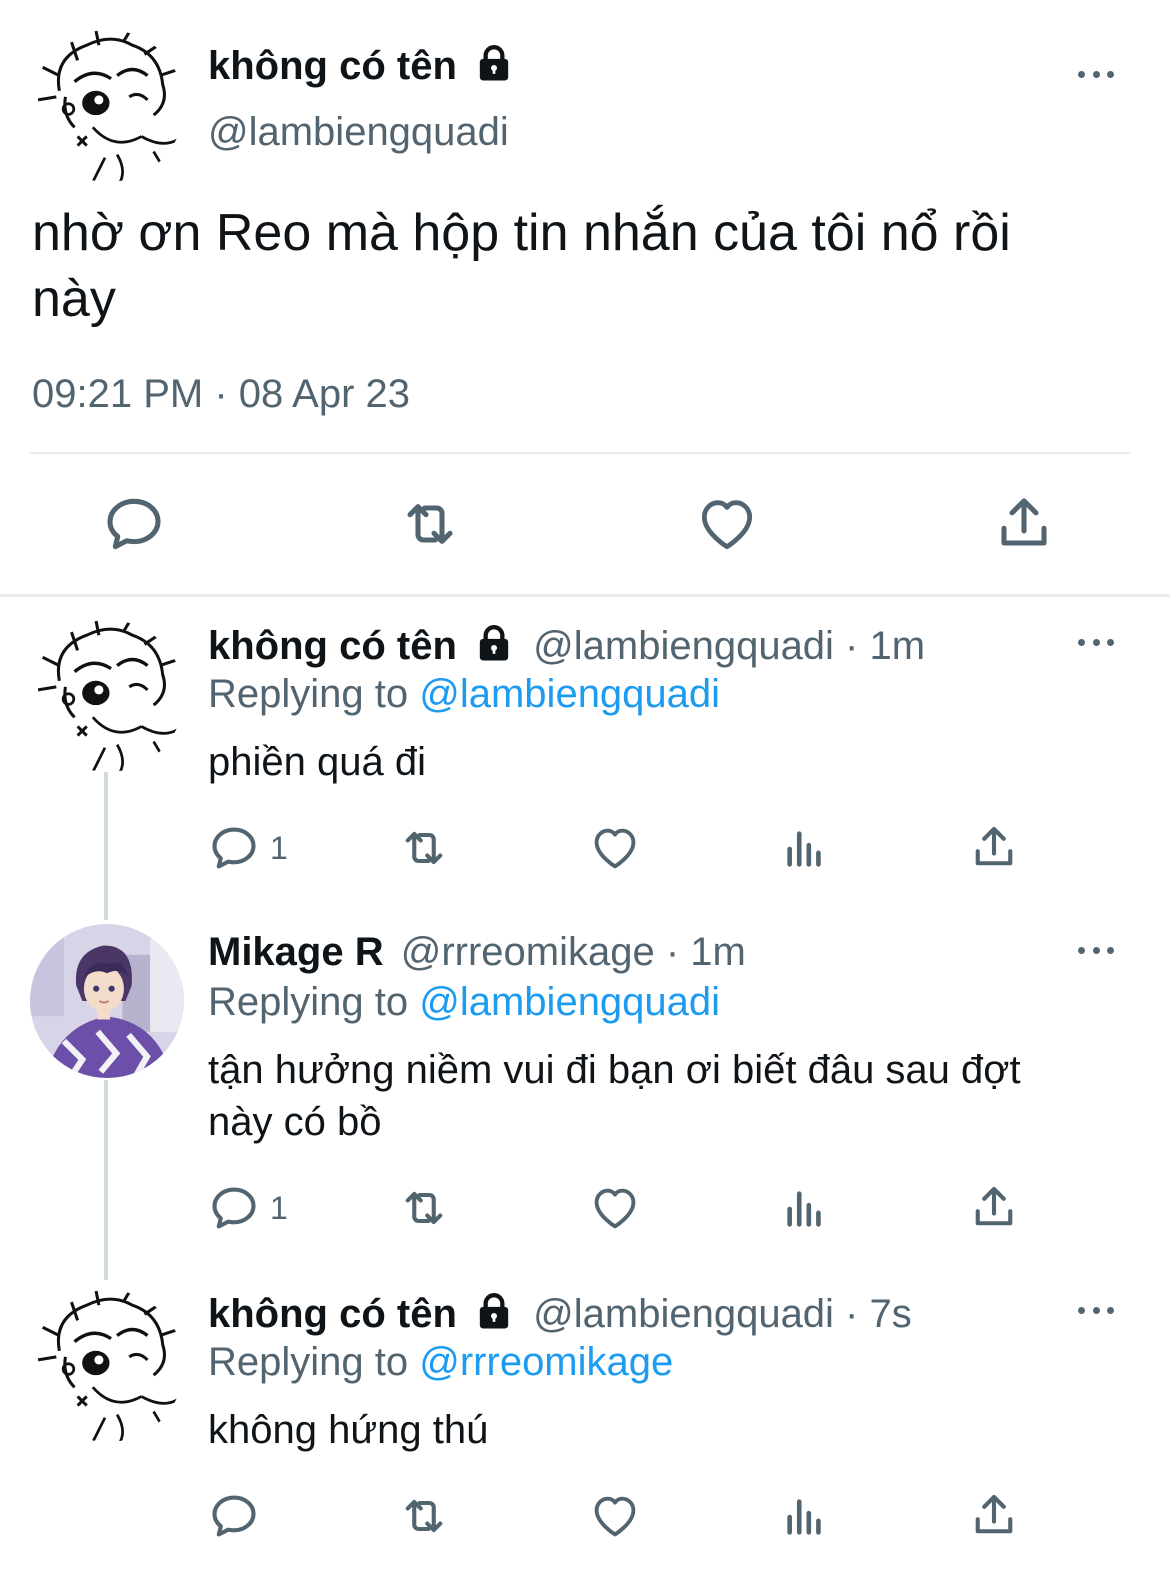  I want to click on author-line: không có tên @lambiengquadi · 1m, so click(566, 646).